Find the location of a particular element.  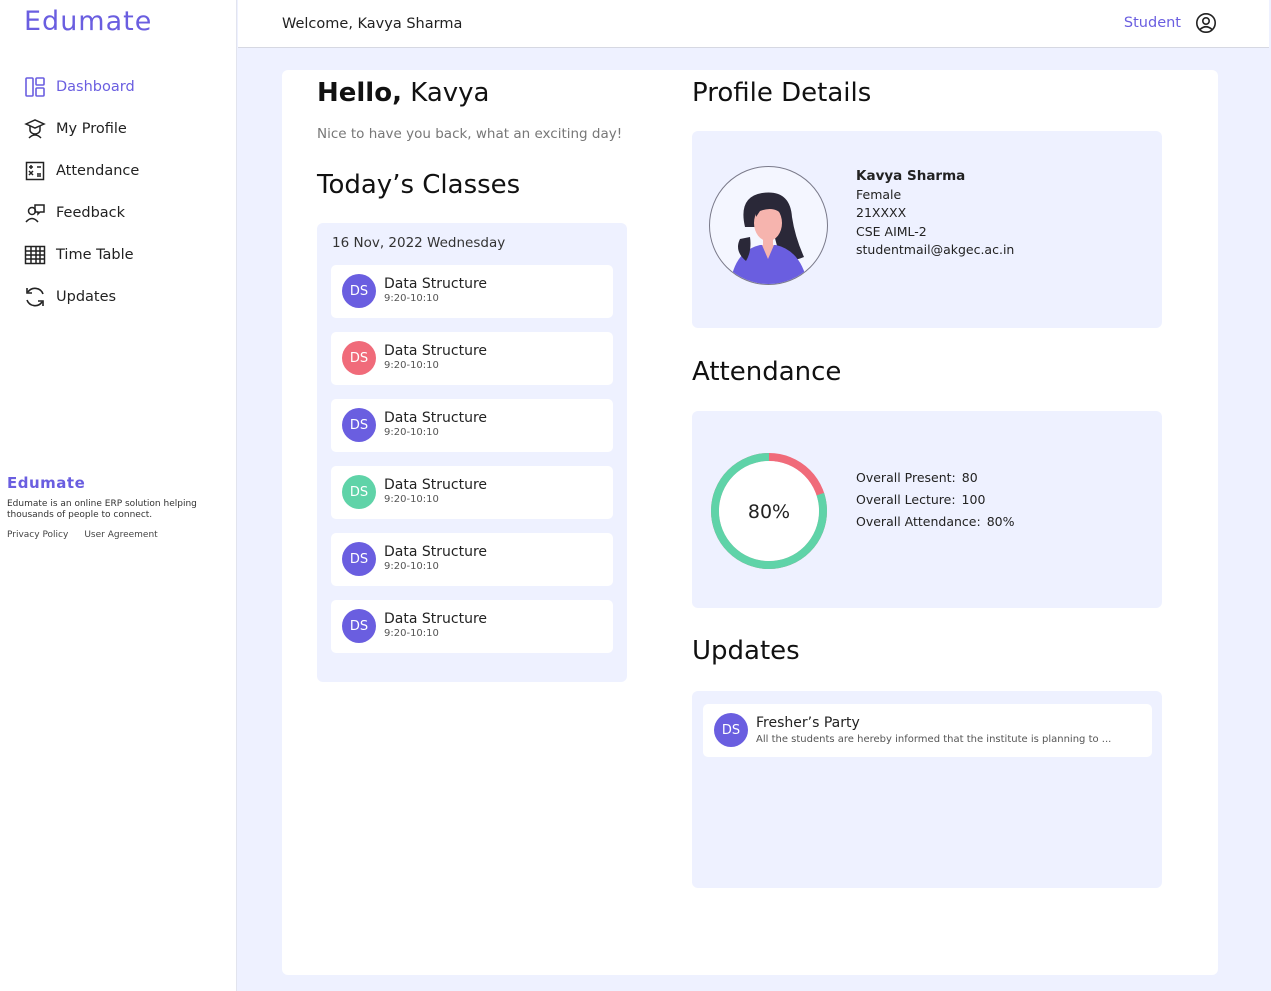

table-icon is located at coordinates (35, 255).